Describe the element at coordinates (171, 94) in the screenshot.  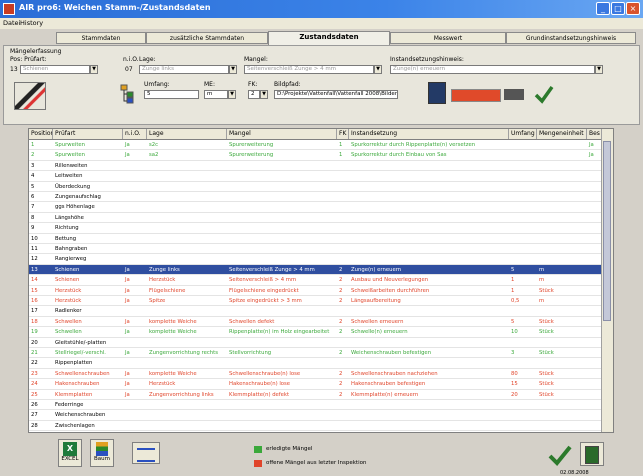
I see `umfang-input: 5` at that location.